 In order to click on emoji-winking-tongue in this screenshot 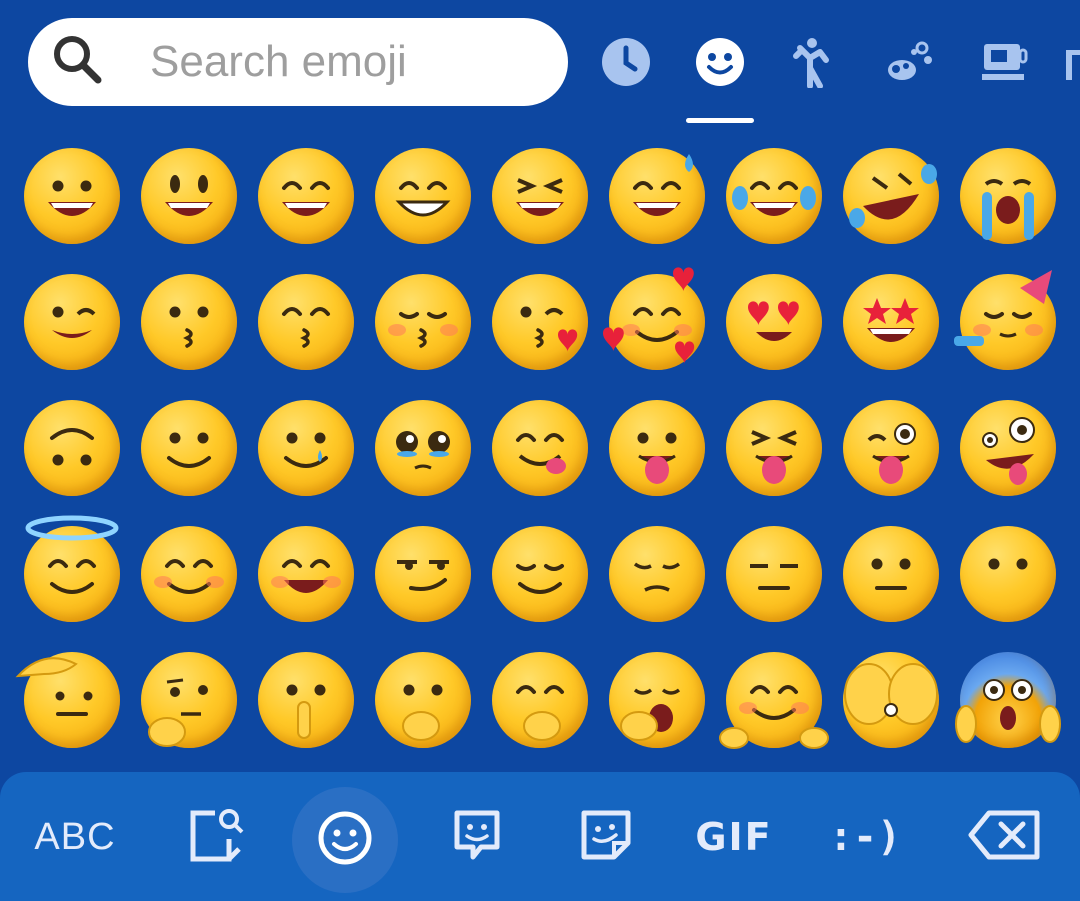, I will do `click(891, 448)`.